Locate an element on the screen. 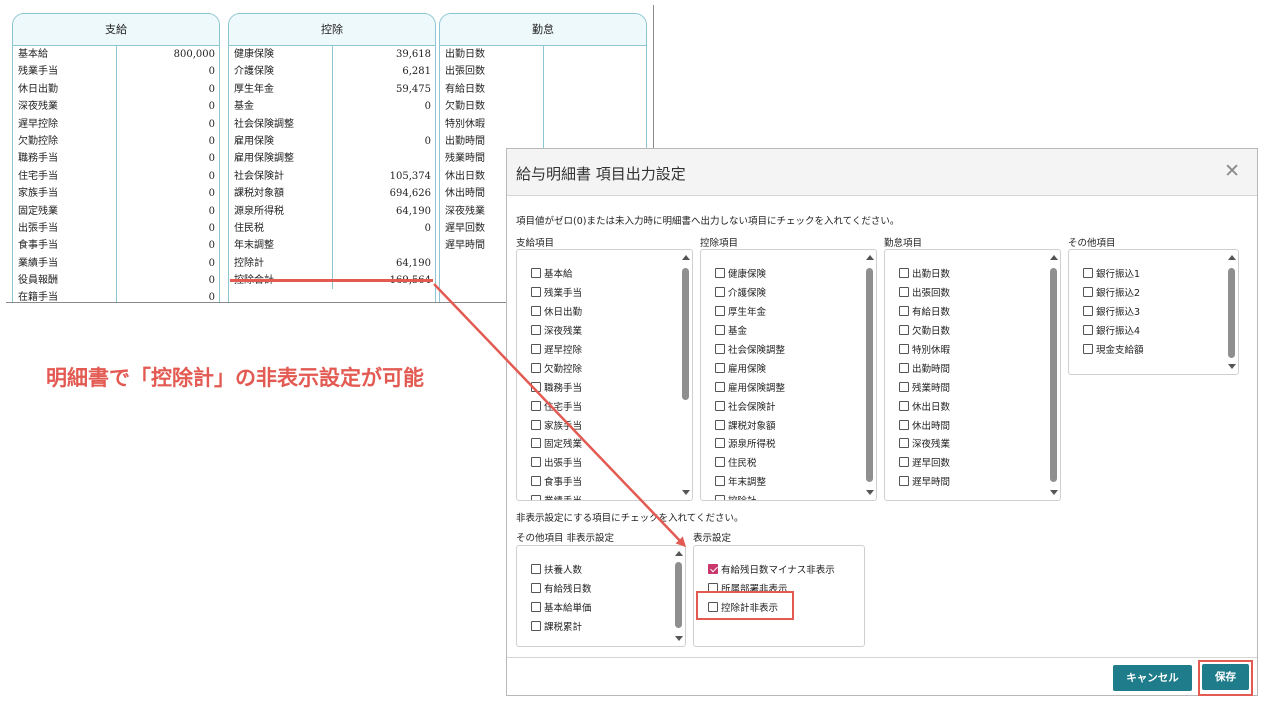 The height and width of the screenshot is (702, 1265). checkbox-item: 食事手当 is located at coordinates (556, 481).